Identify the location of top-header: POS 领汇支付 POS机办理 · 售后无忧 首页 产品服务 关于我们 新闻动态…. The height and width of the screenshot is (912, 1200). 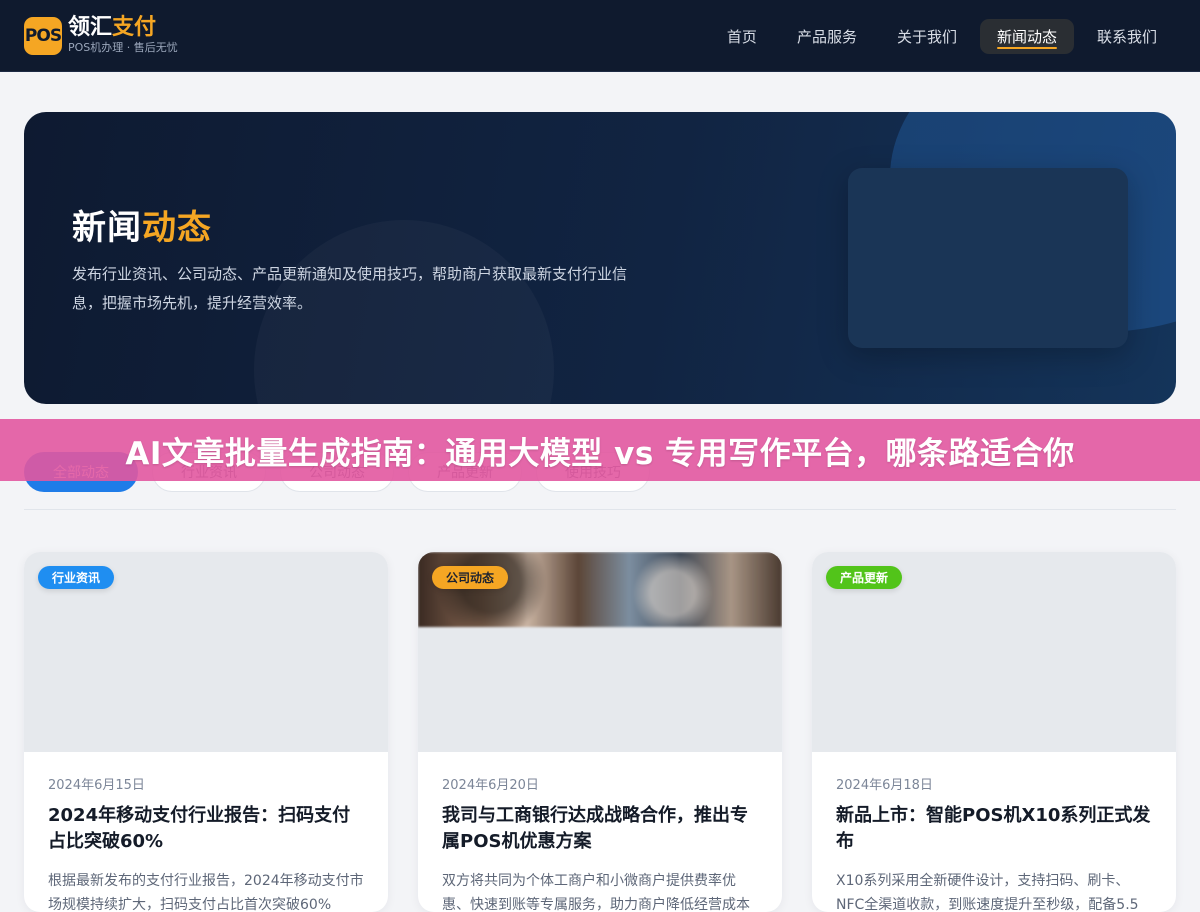
(600, 36).